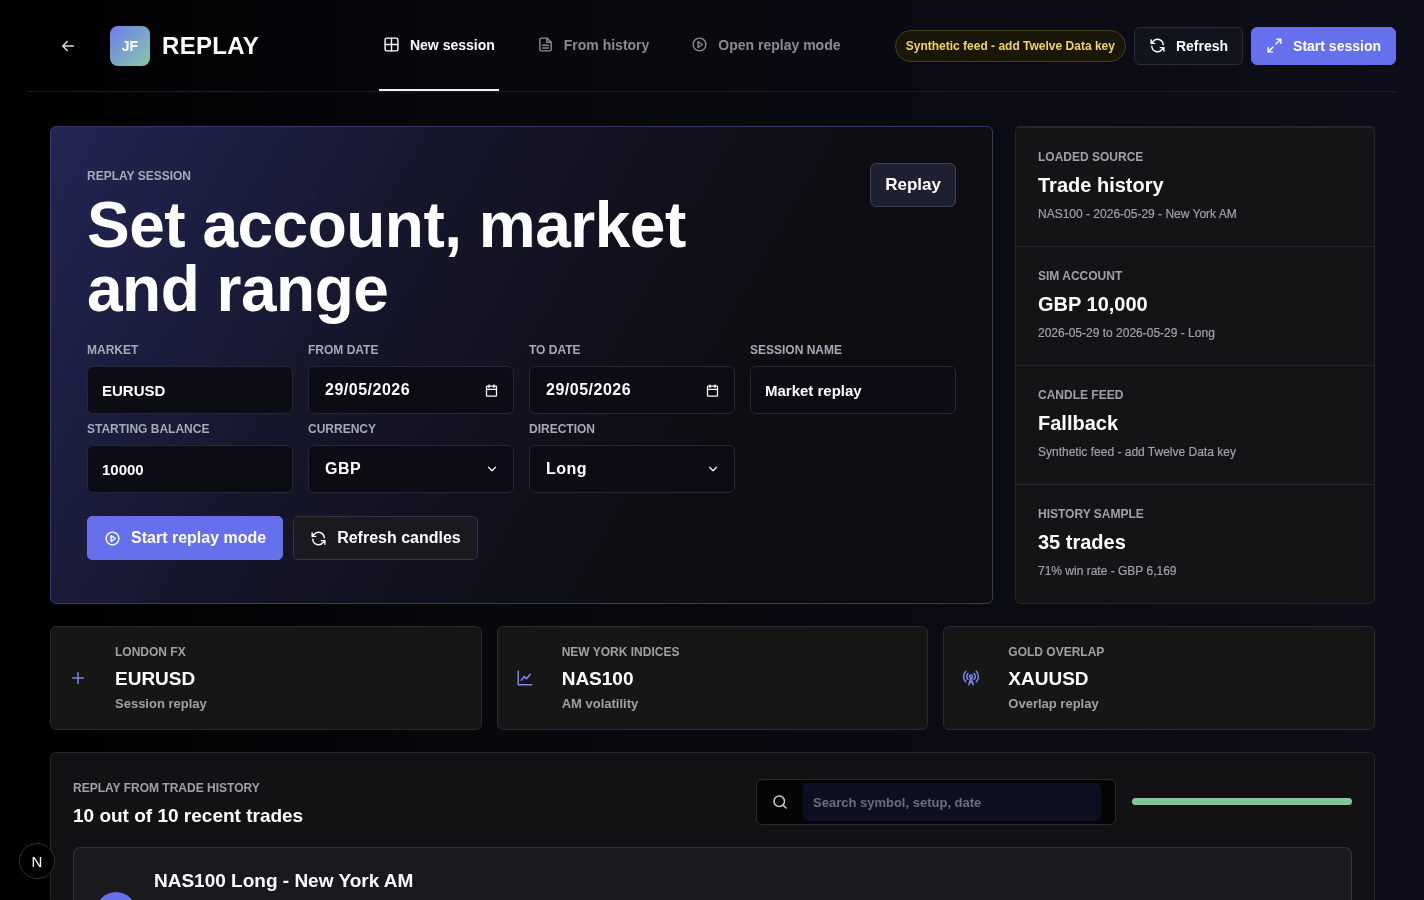  What do you see at coordinates (712, 873) in the screenshot?
I see `trade-card: NAS100 Long - New York AM` at bounding box center [712, 873].